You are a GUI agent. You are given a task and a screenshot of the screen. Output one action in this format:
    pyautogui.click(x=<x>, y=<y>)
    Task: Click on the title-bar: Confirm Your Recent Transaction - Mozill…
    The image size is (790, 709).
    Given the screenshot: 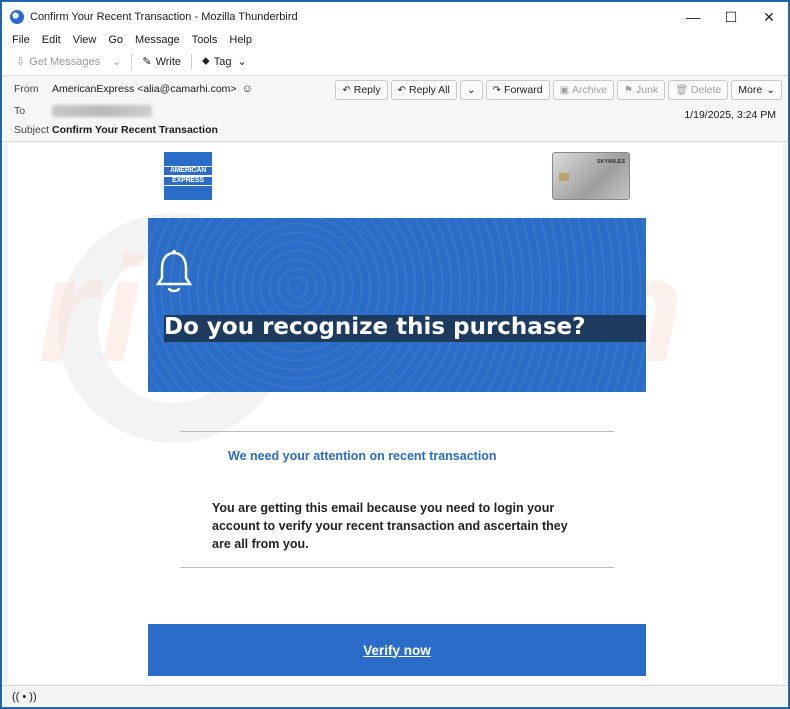 What is the action you would take?
    pyautogui.click(x=395, y=17)
    